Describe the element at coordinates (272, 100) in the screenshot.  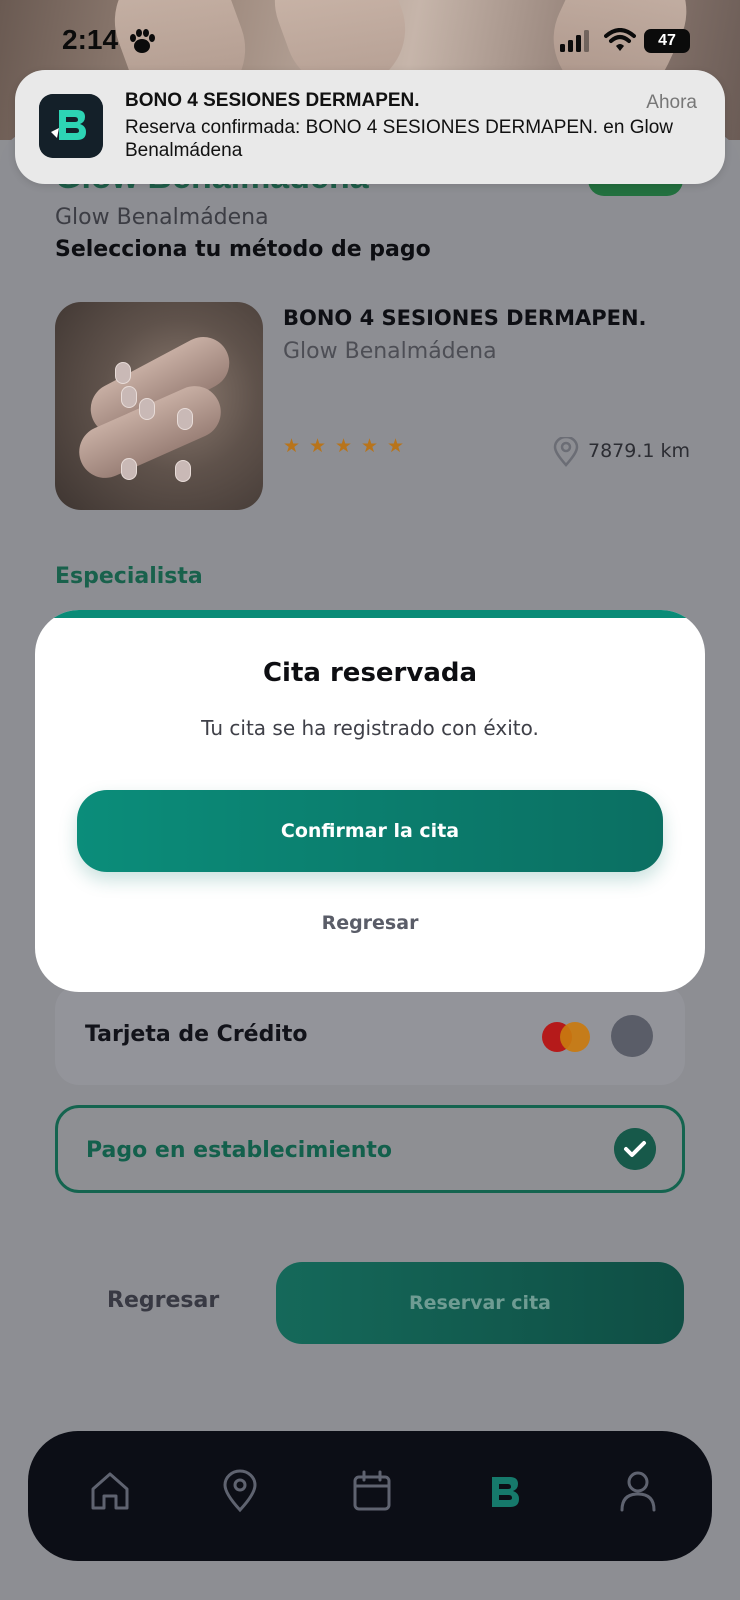
I see `notification-title: BONO 4 SESIONES DERMAPEN.` at that location.